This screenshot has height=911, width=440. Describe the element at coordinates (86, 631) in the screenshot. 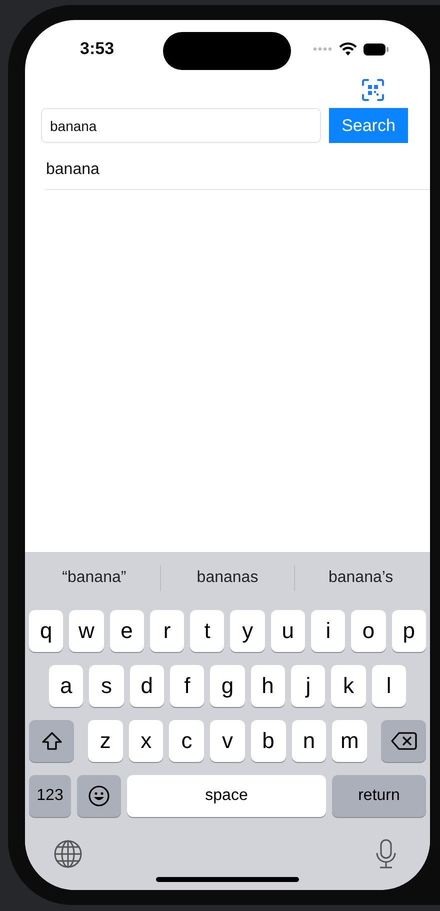

I see `key: w` at that location.